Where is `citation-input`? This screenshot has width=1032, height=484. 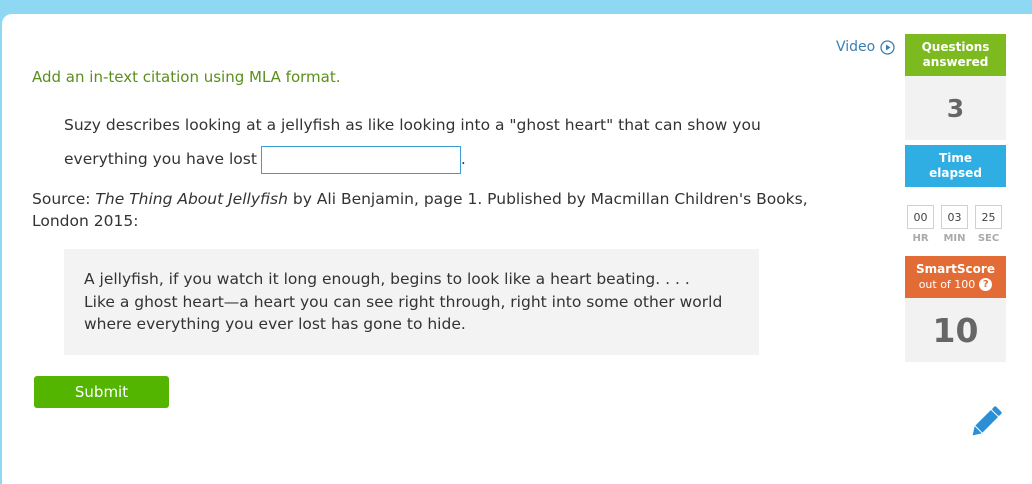 citation-input is located at coordinates (360, 159).